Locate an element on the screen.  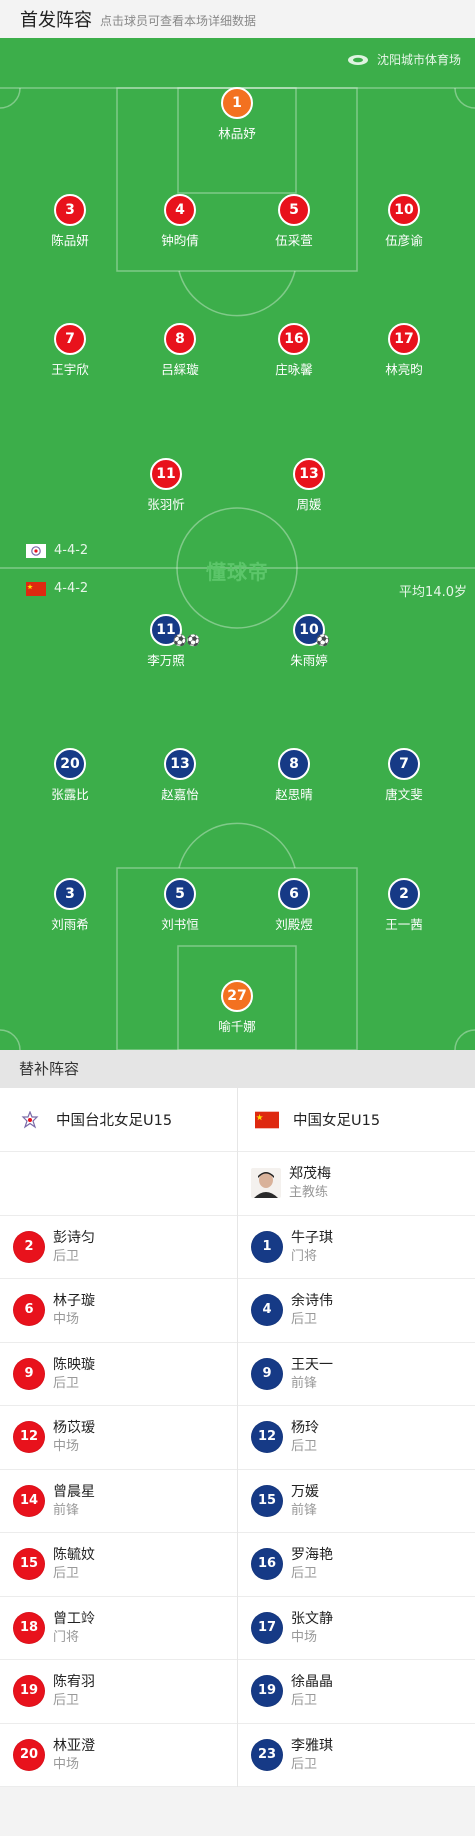
home-player-3: 4 钟昀倩 is located at coordinates (180, 221).